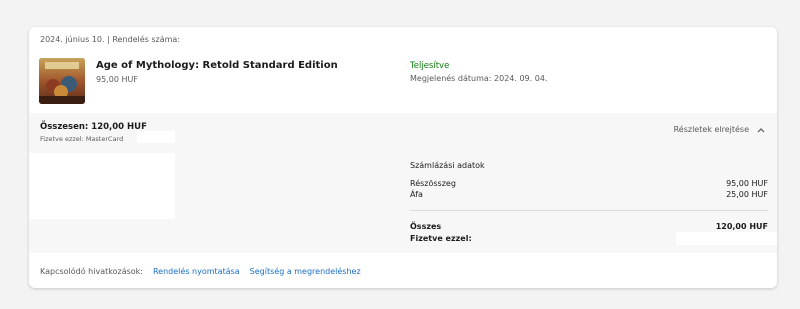 The width and height of the screenshot is (800, 309). Describe the element at coordinates (741, 226) in the screenshot. I see `grand-total-value: 120,00 HUF` at that location.